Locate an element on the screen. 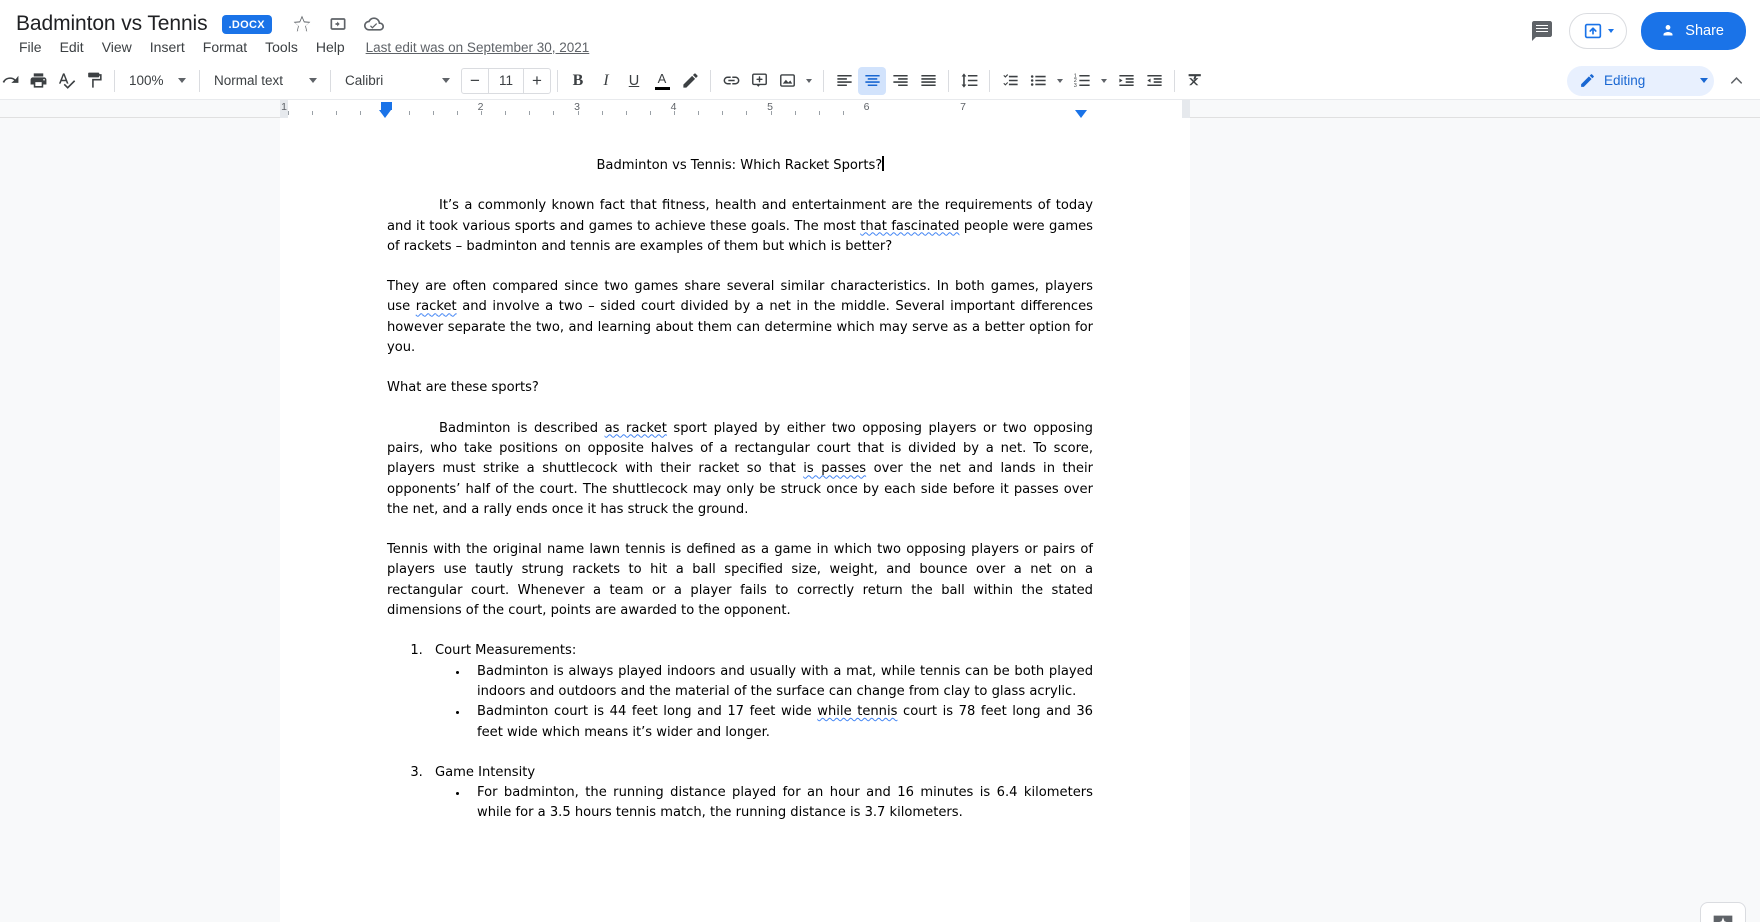 The width and height of the screenshot is (1760, 922). cloud-saved-icon is located at coordinates (373, 24).